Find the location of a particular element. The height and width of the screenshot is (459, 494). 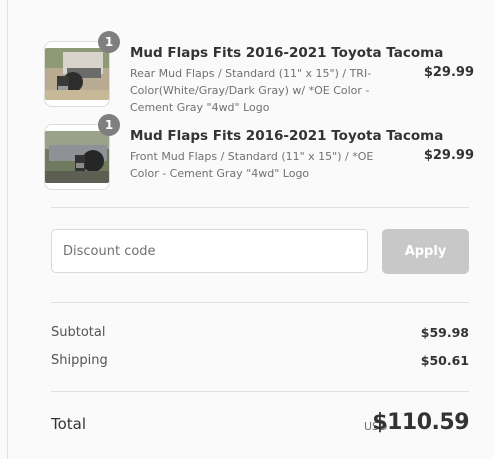

front-mud-flap-image is located at coordinates (77, 157).